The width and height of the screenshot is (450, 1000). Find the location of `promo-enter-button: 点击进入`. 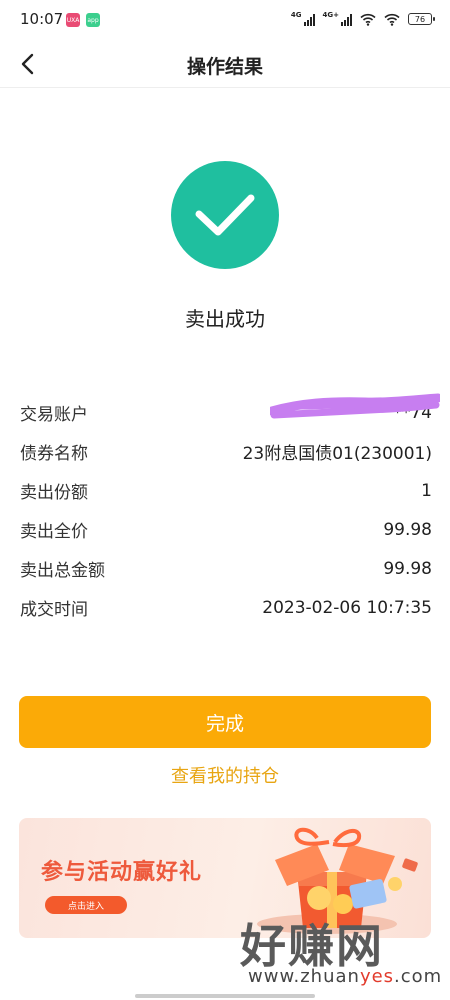

promo-enter-button: 点击进入 is located at coordinates (86, 905).